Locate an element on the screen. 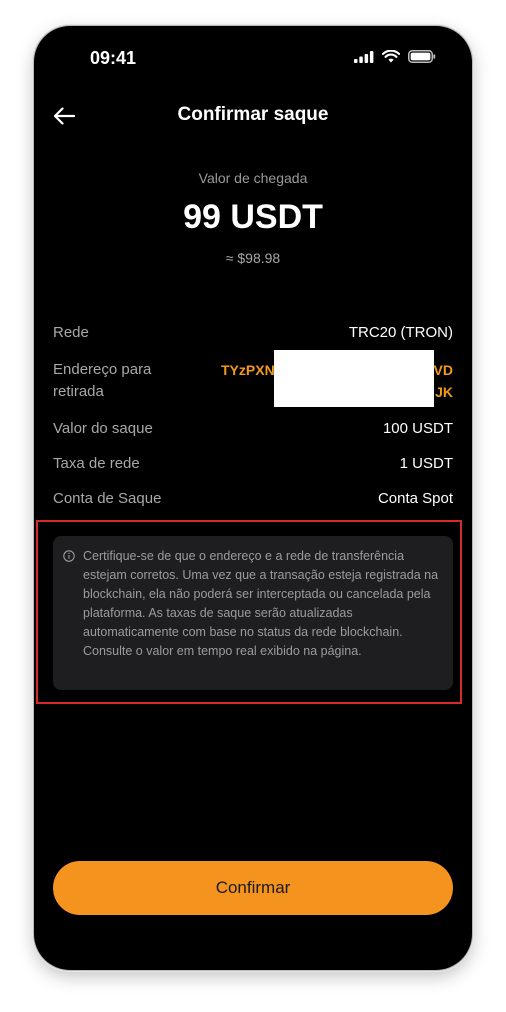 The image size is (506, 1012). address-value: TYzPXN VD JK is located at coordinates (337, 378).